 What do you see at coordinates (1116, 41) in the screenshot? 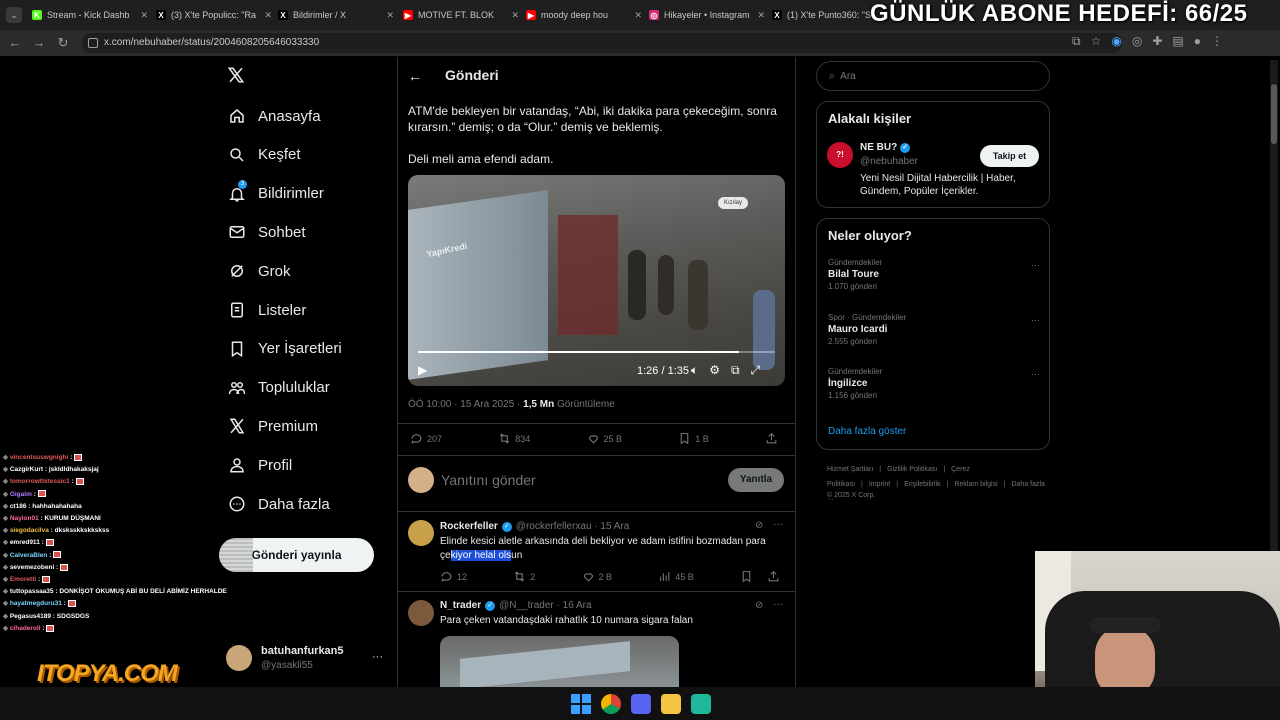
I see `extension-voice-icon: ◉` at bounding box center [1116, 41].